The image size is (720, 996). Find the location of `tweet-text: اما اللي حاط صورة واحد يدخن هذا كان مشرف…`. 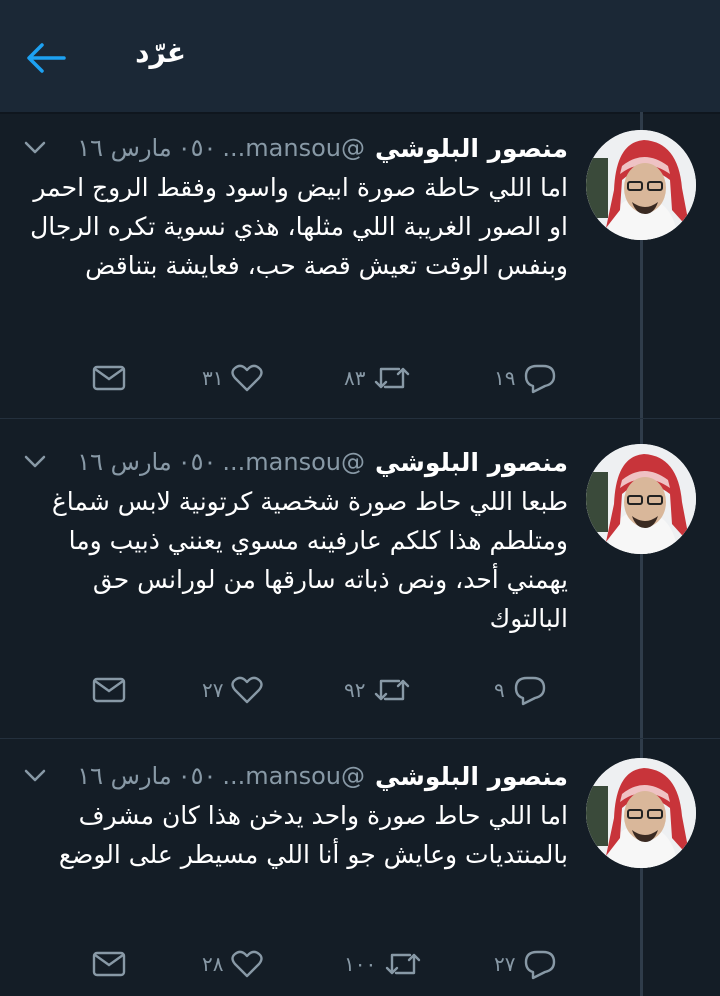

tweet-text: اما اللي حاط صورة واحد يدخن هذا كان مشرف… is located at coordinates (313, 835).